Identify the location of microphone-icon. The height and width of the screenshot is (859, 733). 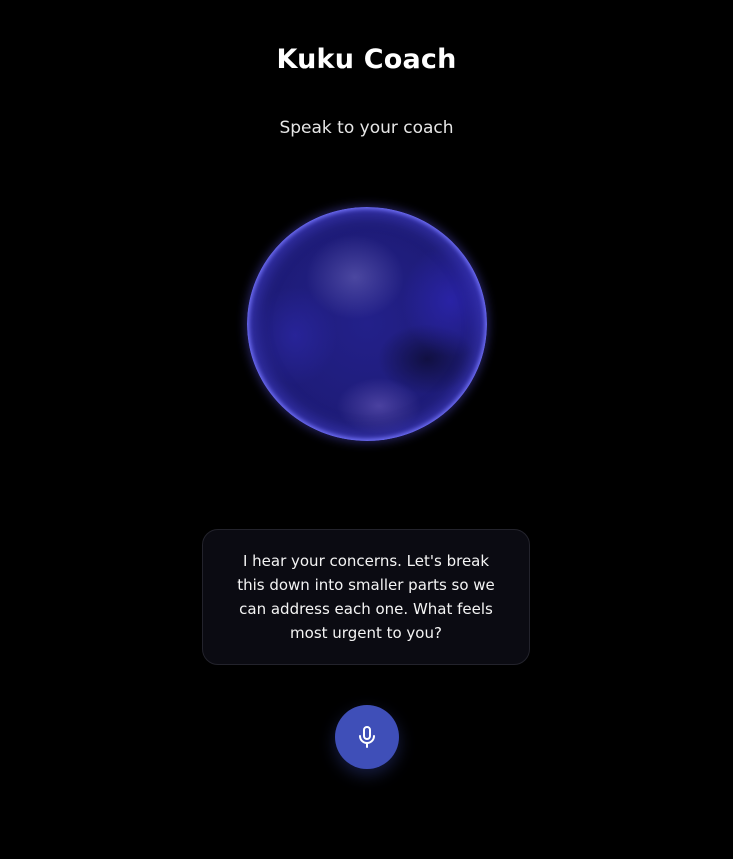
(367, 737).